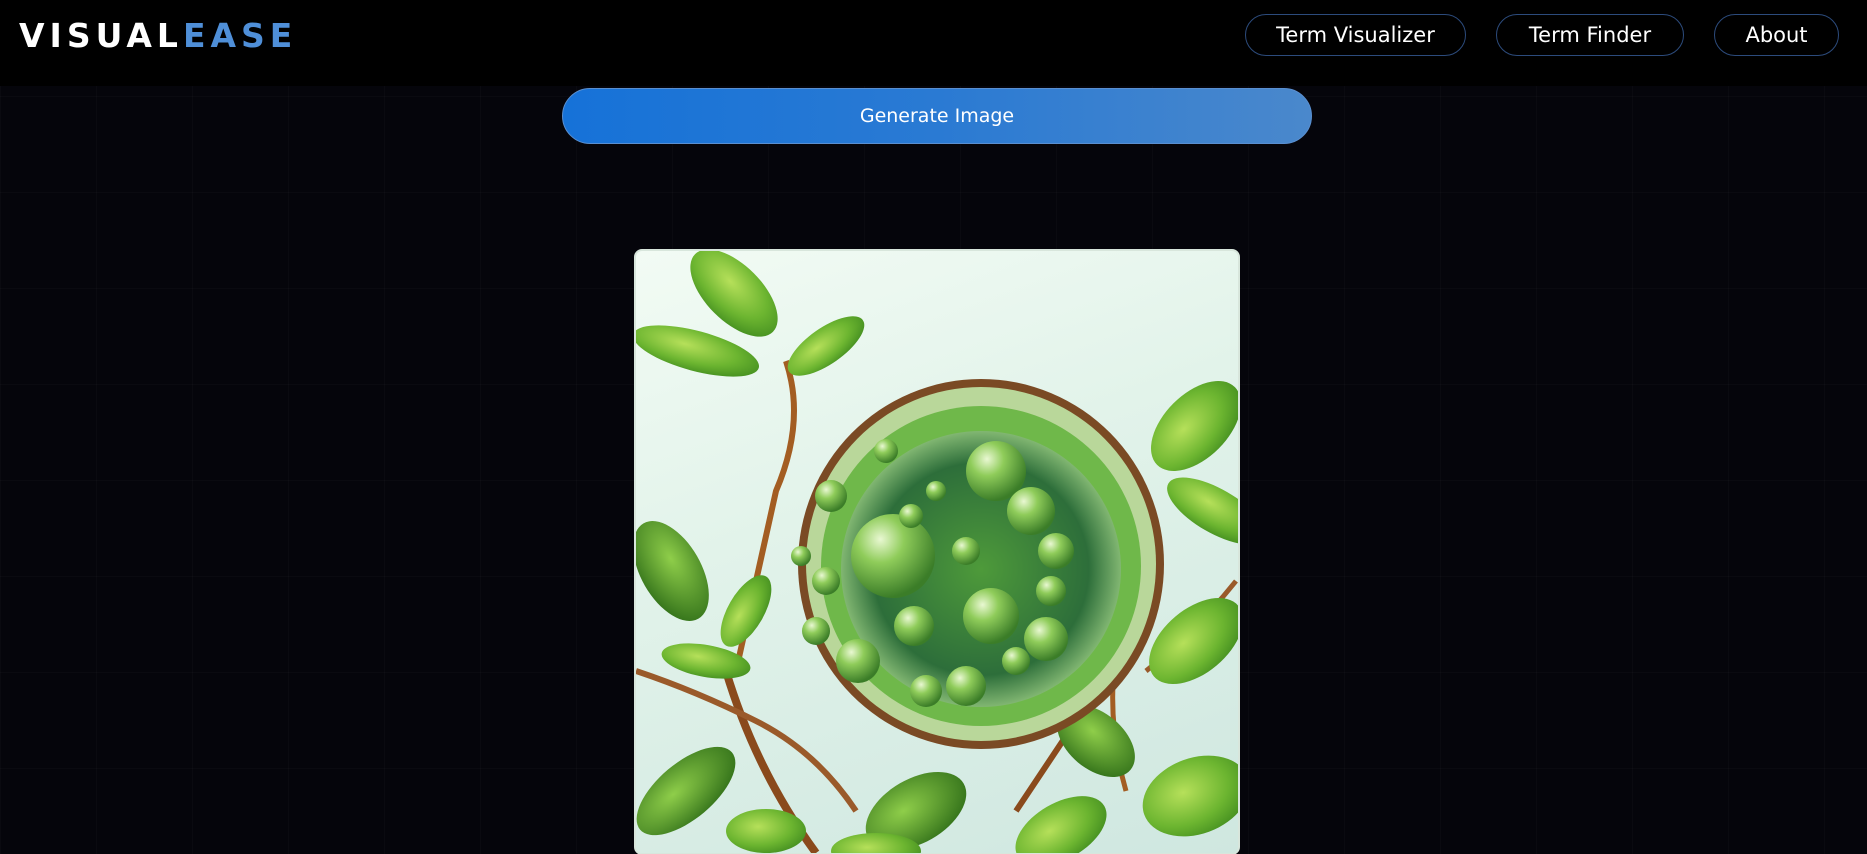 The height and width of the screenshot is (854, 1867). Describe the element at coordinates (937, 116) in the screenshot. I see `generate-image-button: Generate Image` at that location.